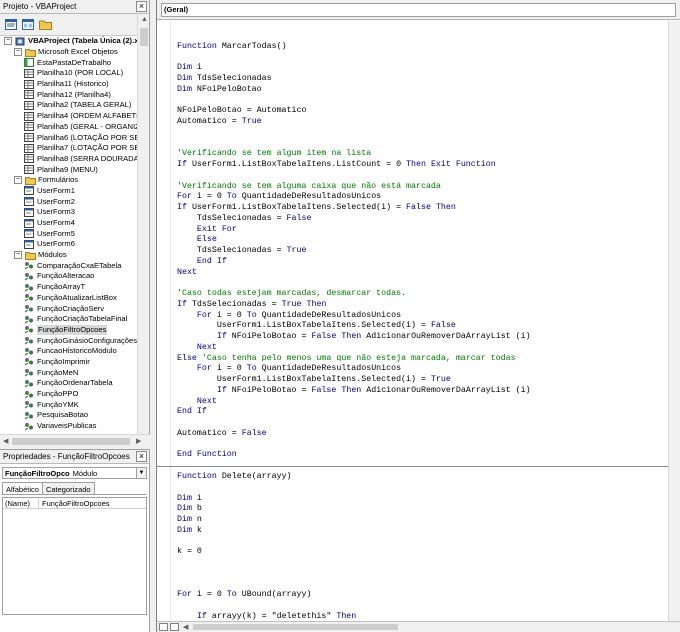 This screenshot has height=632, width=680. Describe the element at coordinates (69, 255) in the screenshot. I see `tree-item: − Módulos` at that location.